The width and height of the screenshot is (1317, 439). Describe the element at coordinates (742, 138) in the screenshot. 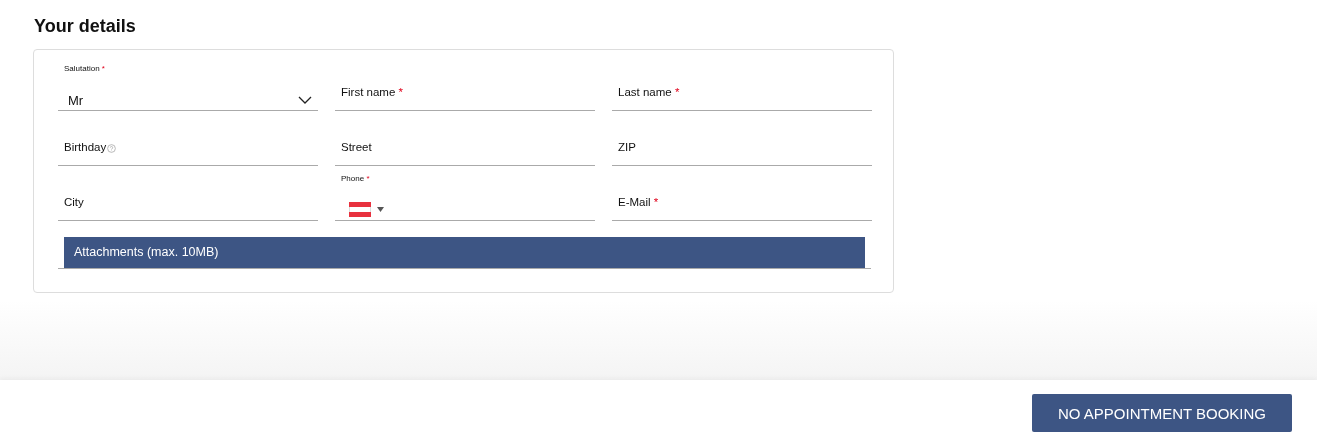

I see `input-field: ZIP` at that location.